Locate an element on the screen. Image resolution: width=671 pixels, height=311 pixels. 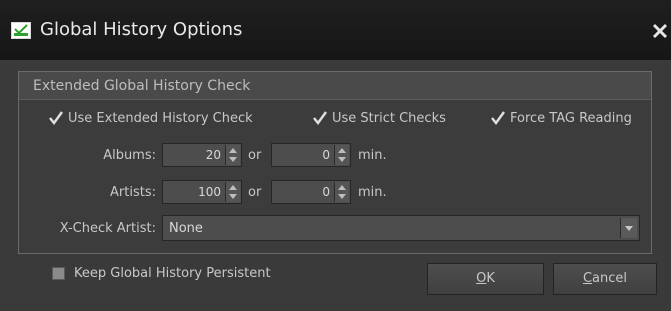
keep-history-persistent-checkbox: Keep Global History Persistent is located at coordinates (161, 273).